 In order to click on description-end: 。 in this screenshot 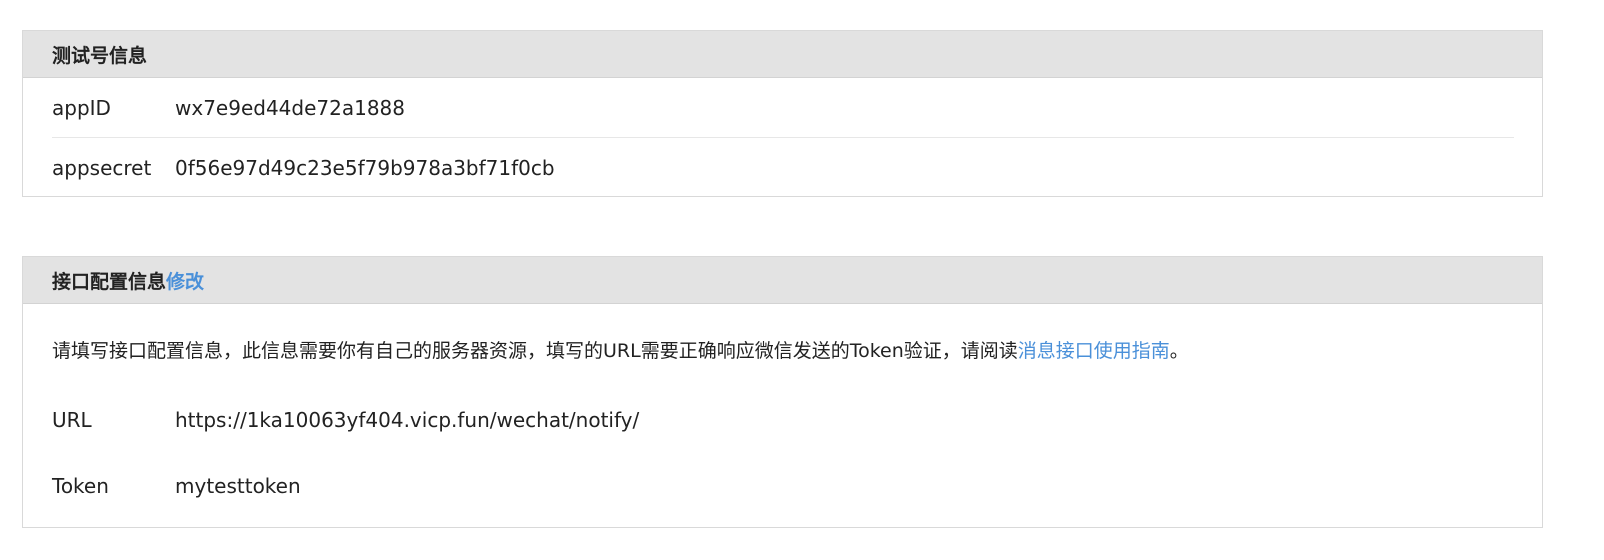, I will do `click(1179, 351)`.